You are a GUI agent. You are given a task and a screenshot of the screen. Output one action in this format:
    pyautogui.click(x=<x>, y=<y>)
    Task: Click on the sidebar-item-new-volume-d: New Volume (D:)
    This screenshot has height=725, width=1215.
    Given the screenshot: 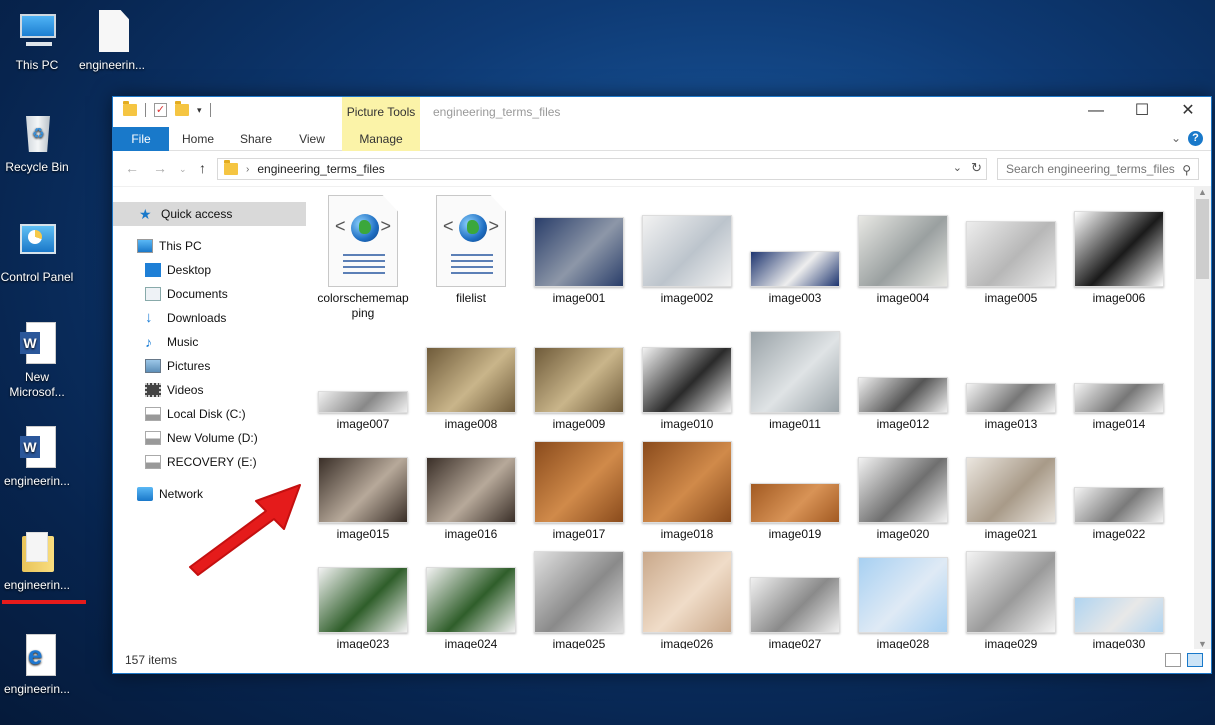 What is the action you would take?
    pyautogui.click(x=209, y=438)
    